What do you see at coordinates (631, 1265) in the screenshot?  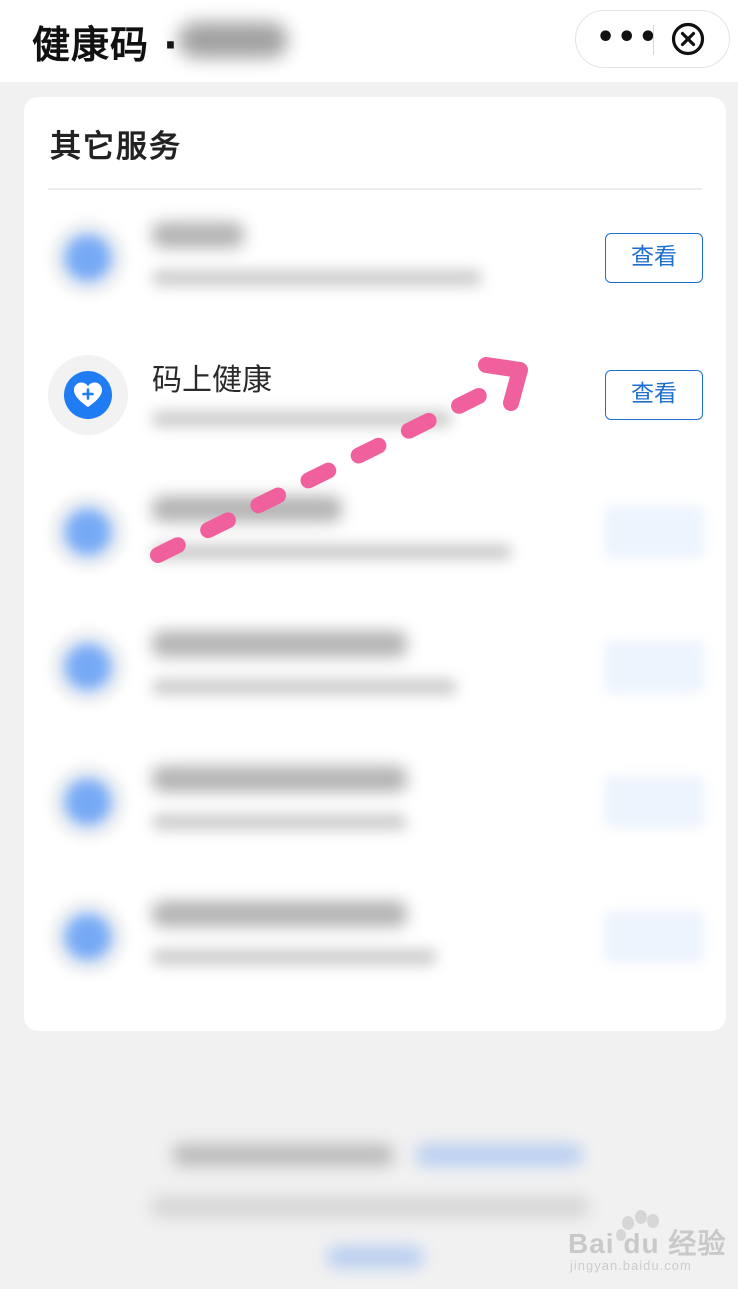 I see `watermark-url: jingyan.baidu.com` at bounding box center [631, 1265].